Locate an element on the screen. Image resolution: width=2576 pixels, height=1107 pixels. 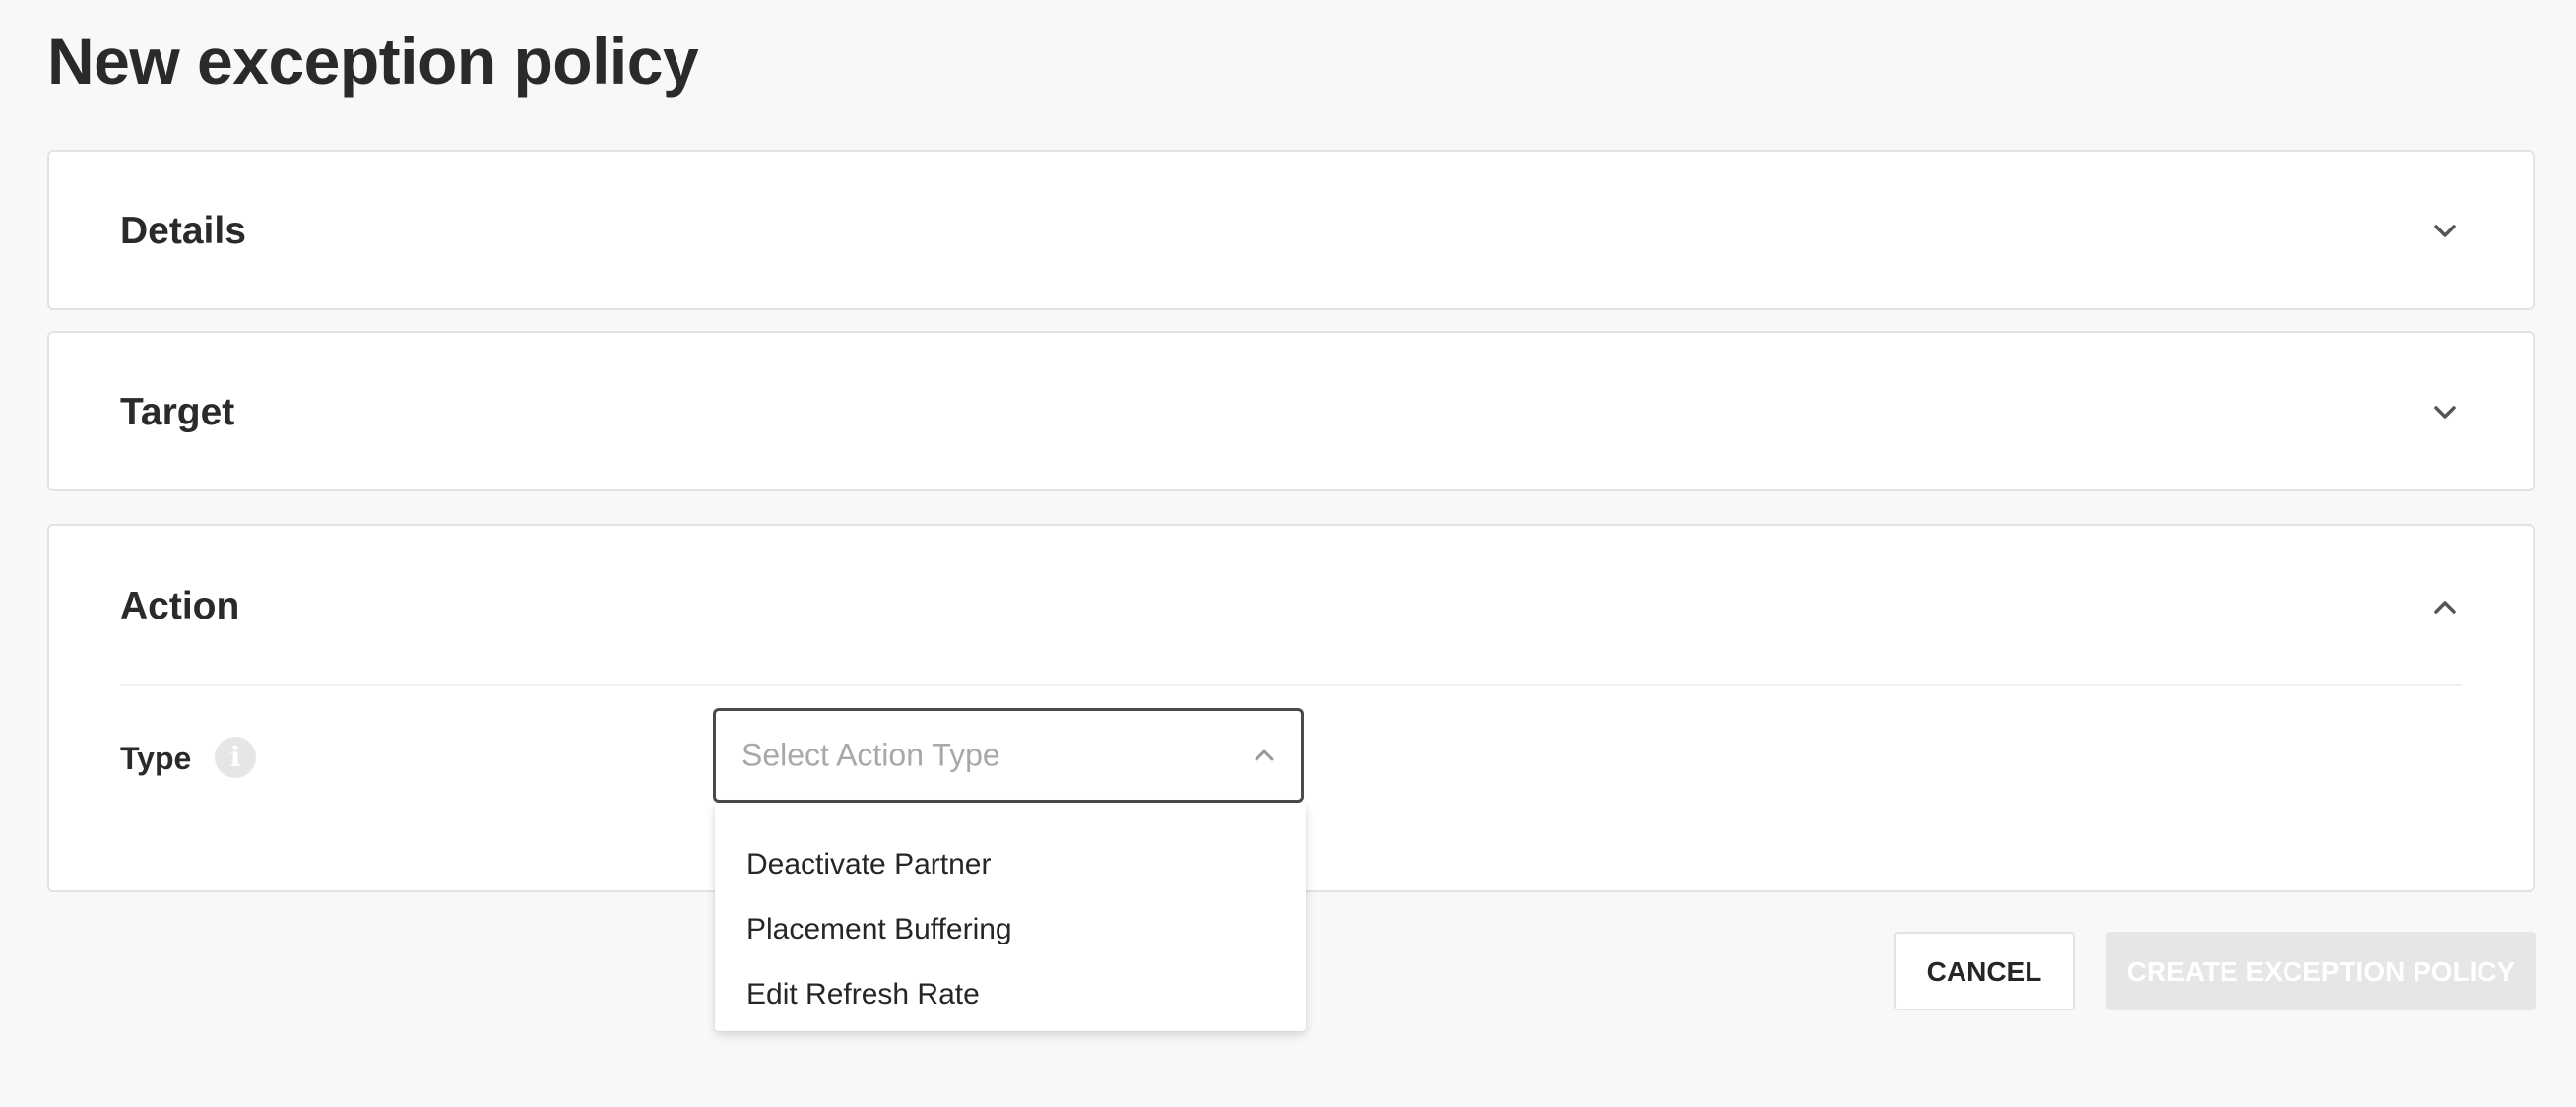
target-section-header: Target is located at coordinates (1291, 412).